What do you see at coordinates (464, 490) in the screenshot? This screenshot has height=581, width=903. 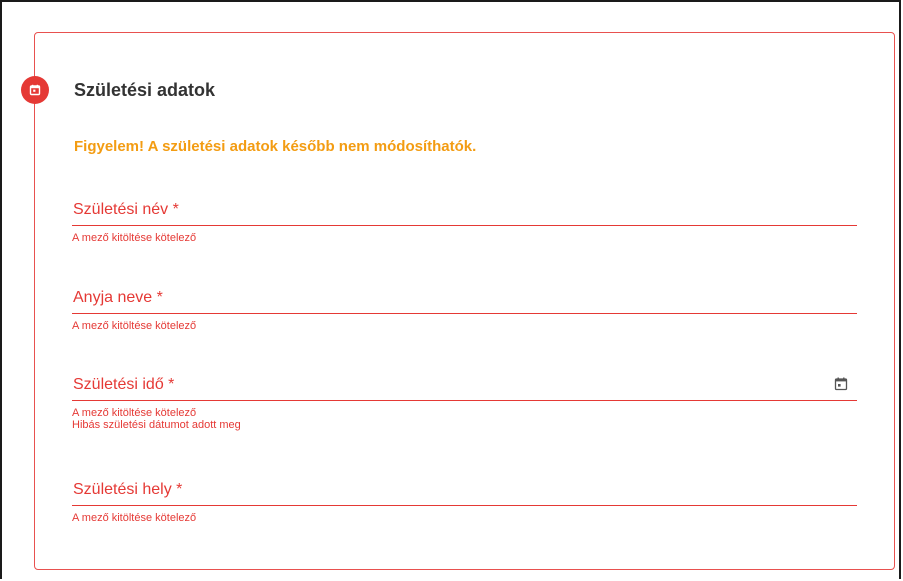 I see `birth-place-label: Születési hely *` at bounding box center [464, 490].